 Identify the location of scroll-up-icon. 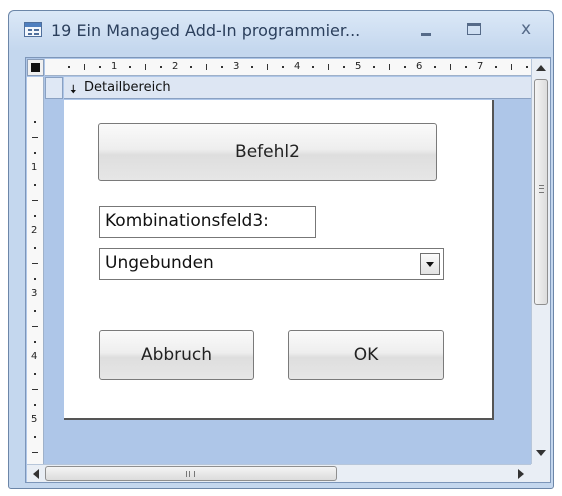
(541, 68).